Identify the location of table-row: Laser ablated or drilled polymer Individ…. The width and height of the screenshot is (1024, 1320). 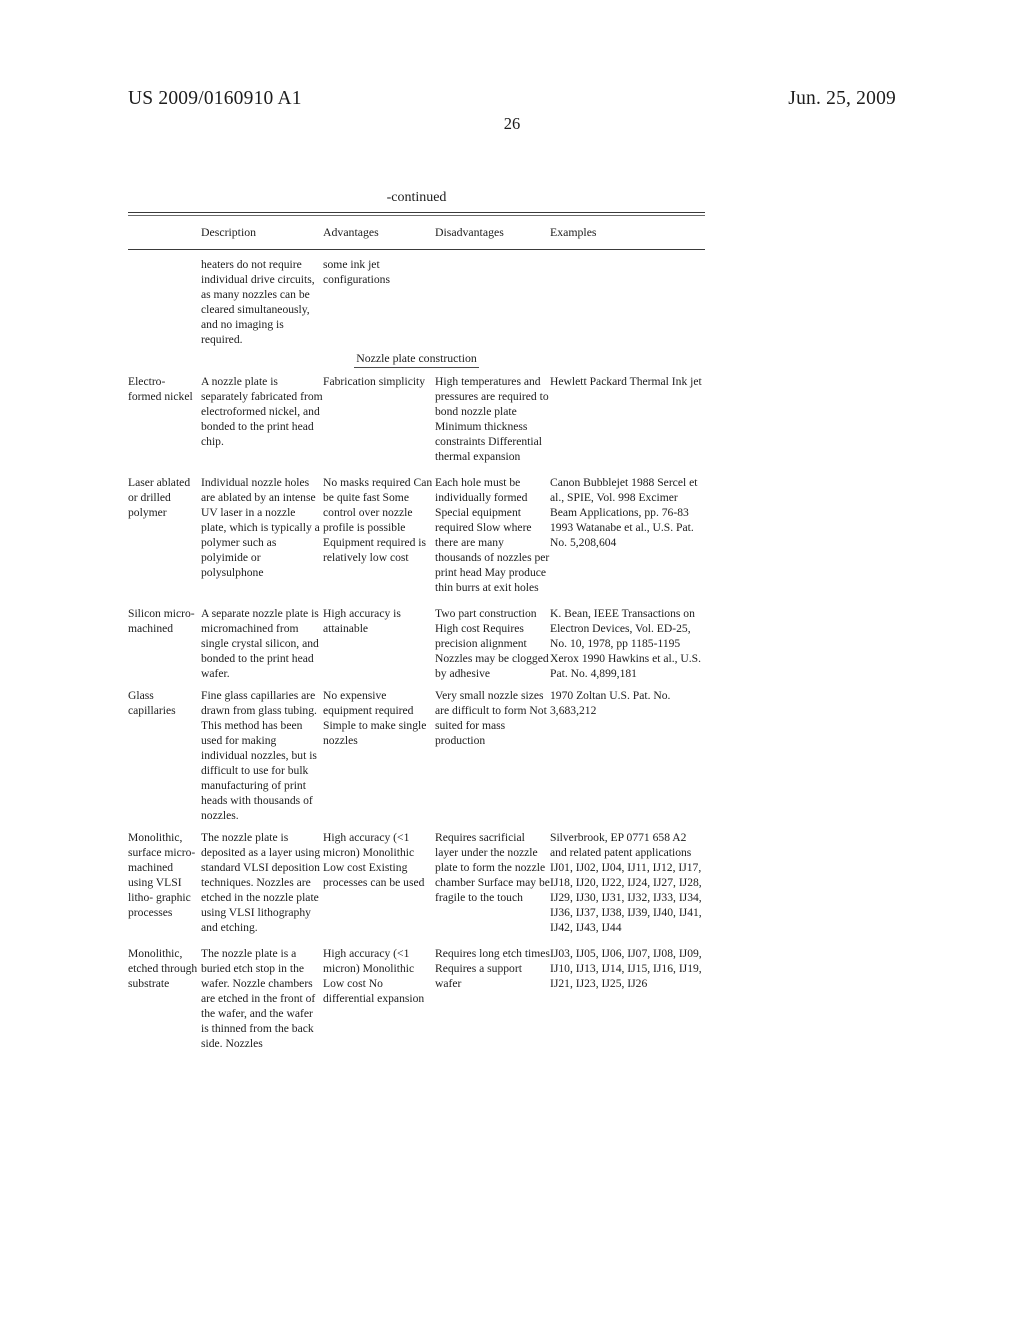
(416, 535).